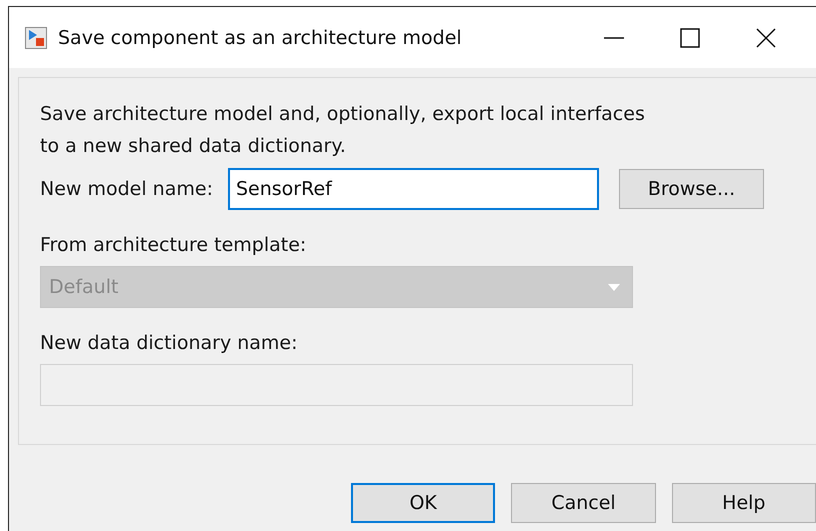 Image resolution: width=816 pixels, height=531 pixels. What do you see at coordinates (690, 38) in the screenshot?
I see `maximize-icon` at bounding box center [690, 38].